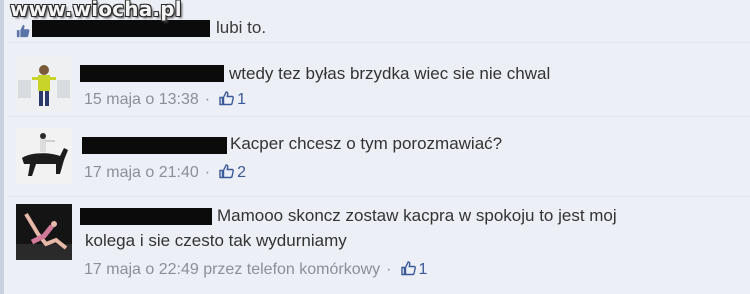 This screenshot has width=750, height=294. What do you see at coordinates (96, 10) in the screenshot?
I see `watermark: www.wiocha.pl` at bounding box center [96, 10].